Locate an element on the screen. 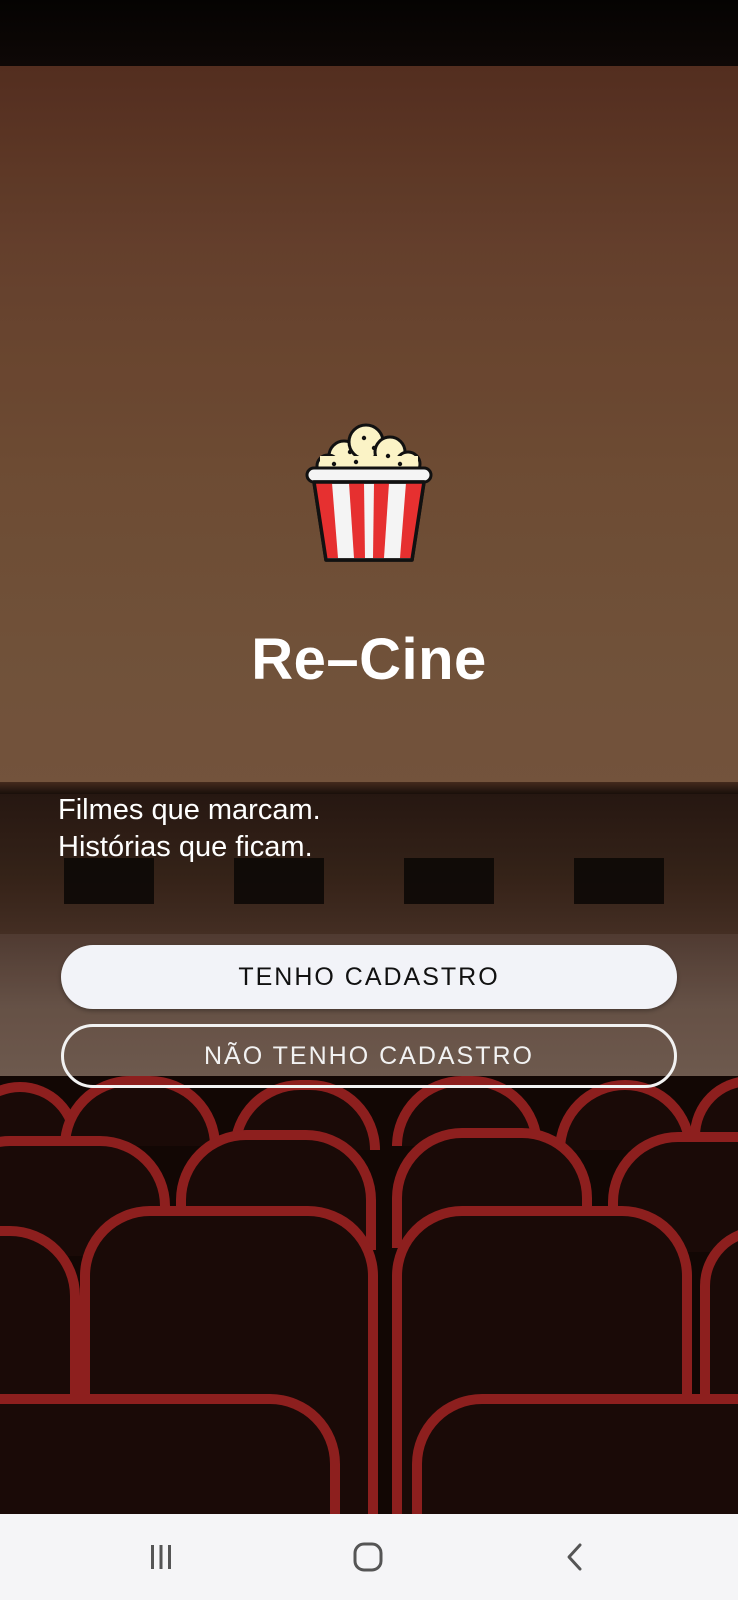  home-icon is located at coordinates (368, 1557).